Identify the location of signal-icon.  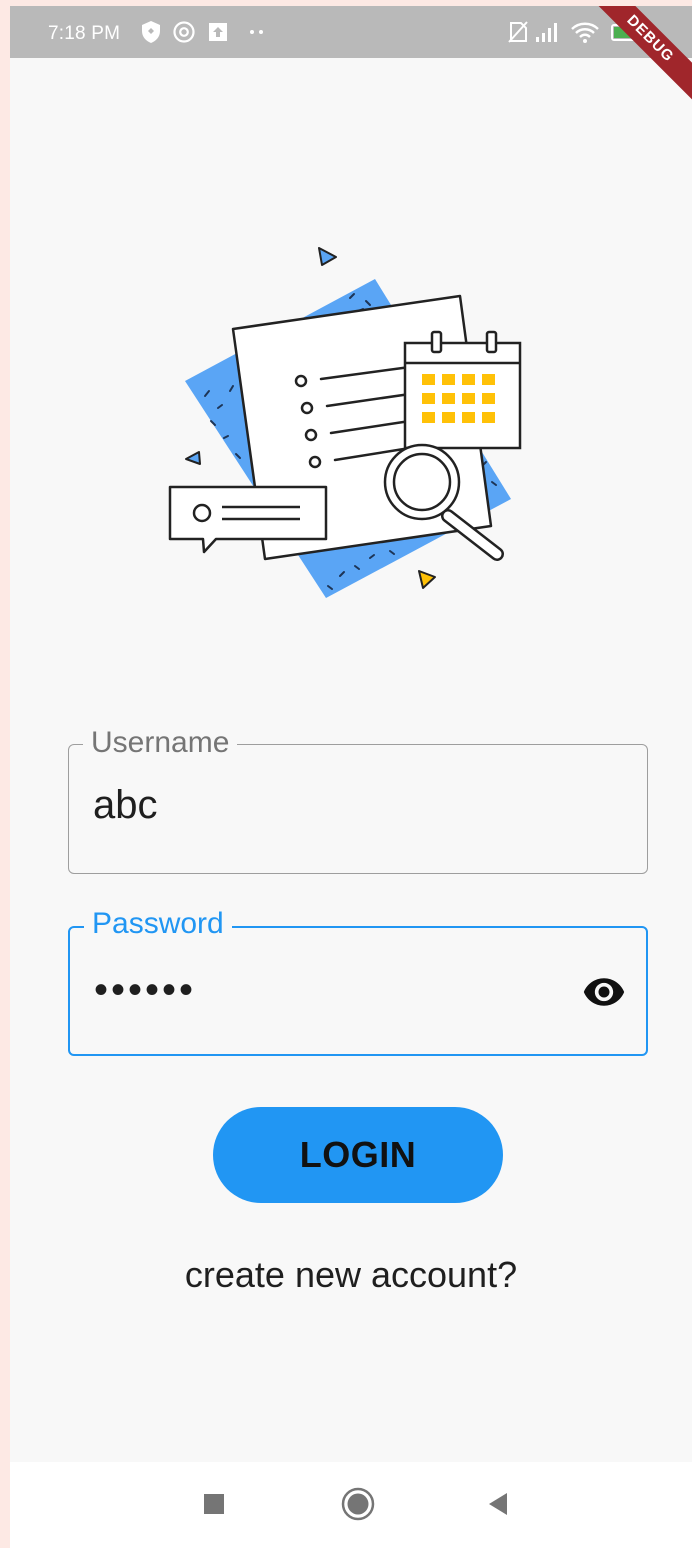
(546, 32).